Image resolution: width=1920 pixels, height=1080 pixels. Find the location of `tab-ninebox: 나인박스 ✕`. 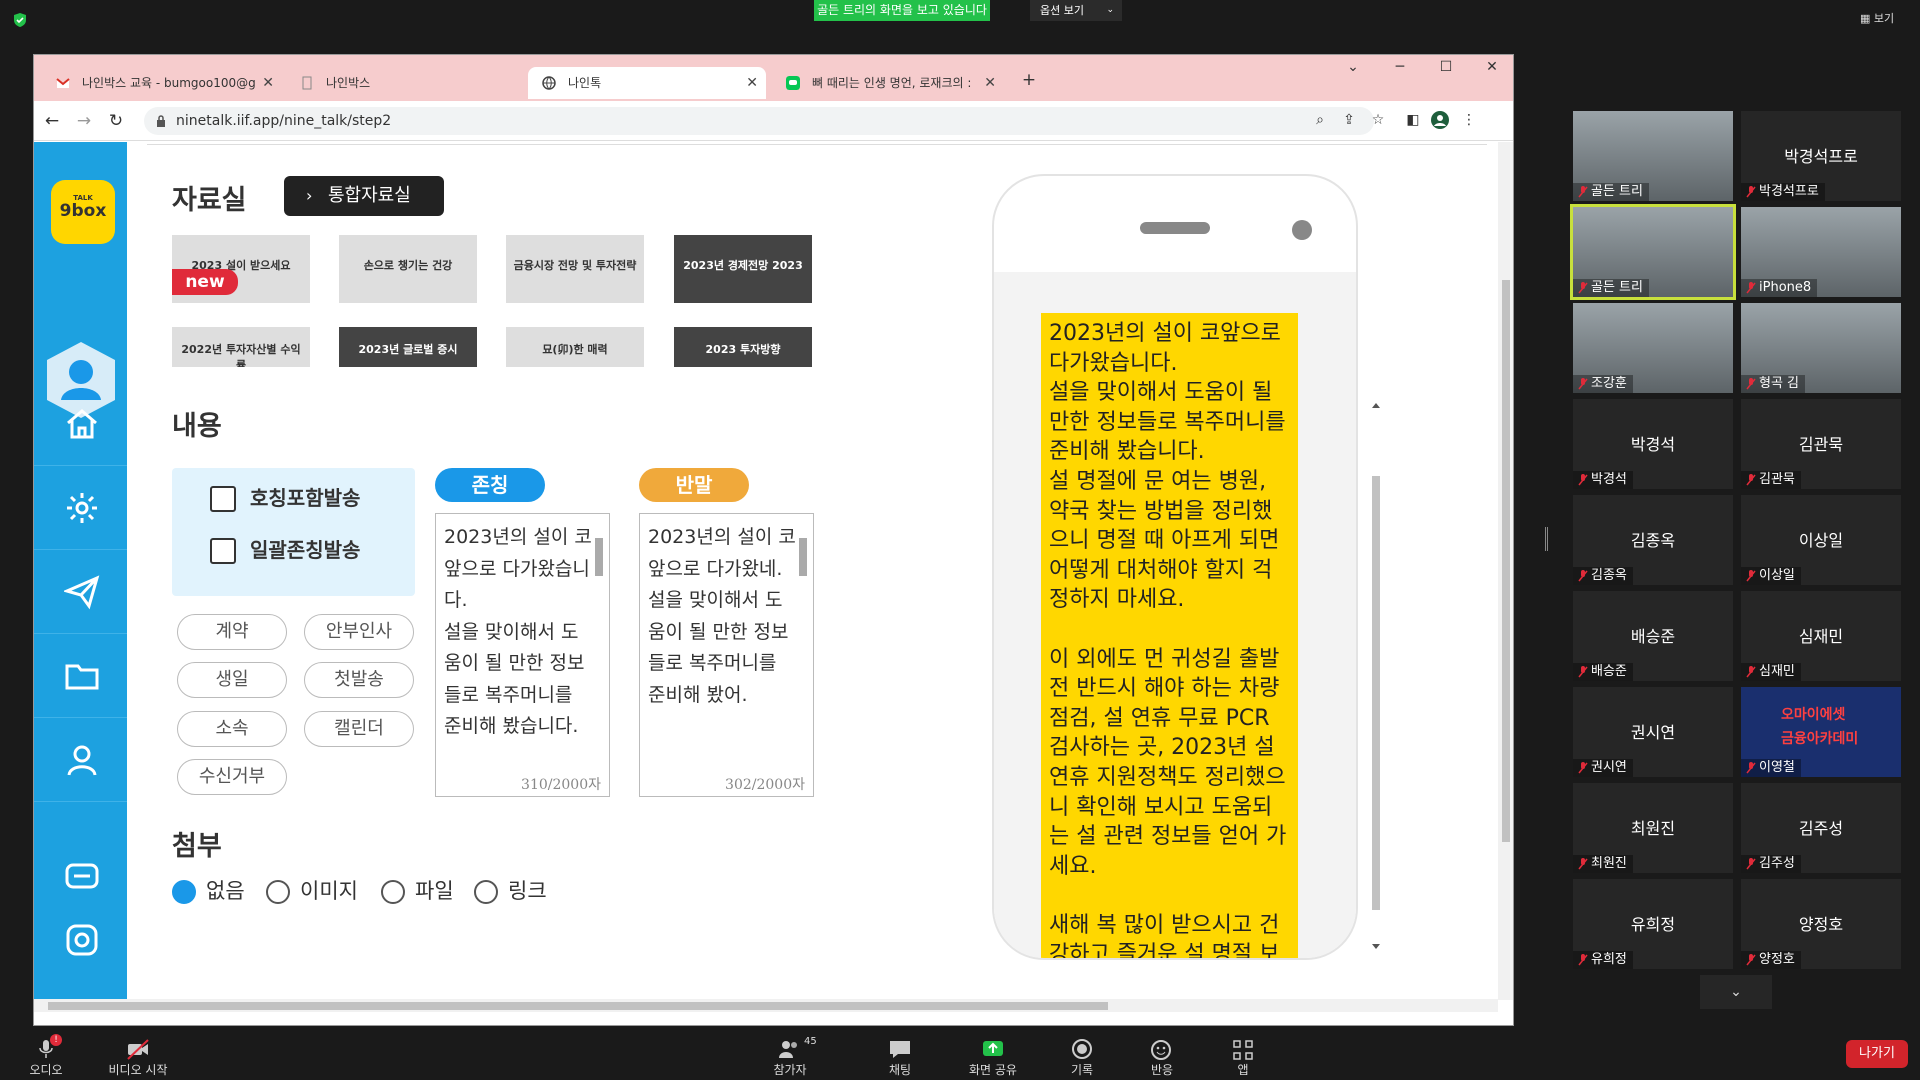

tab-ninebox: 나인박스 ✕ is located at coordinates (421, 83).